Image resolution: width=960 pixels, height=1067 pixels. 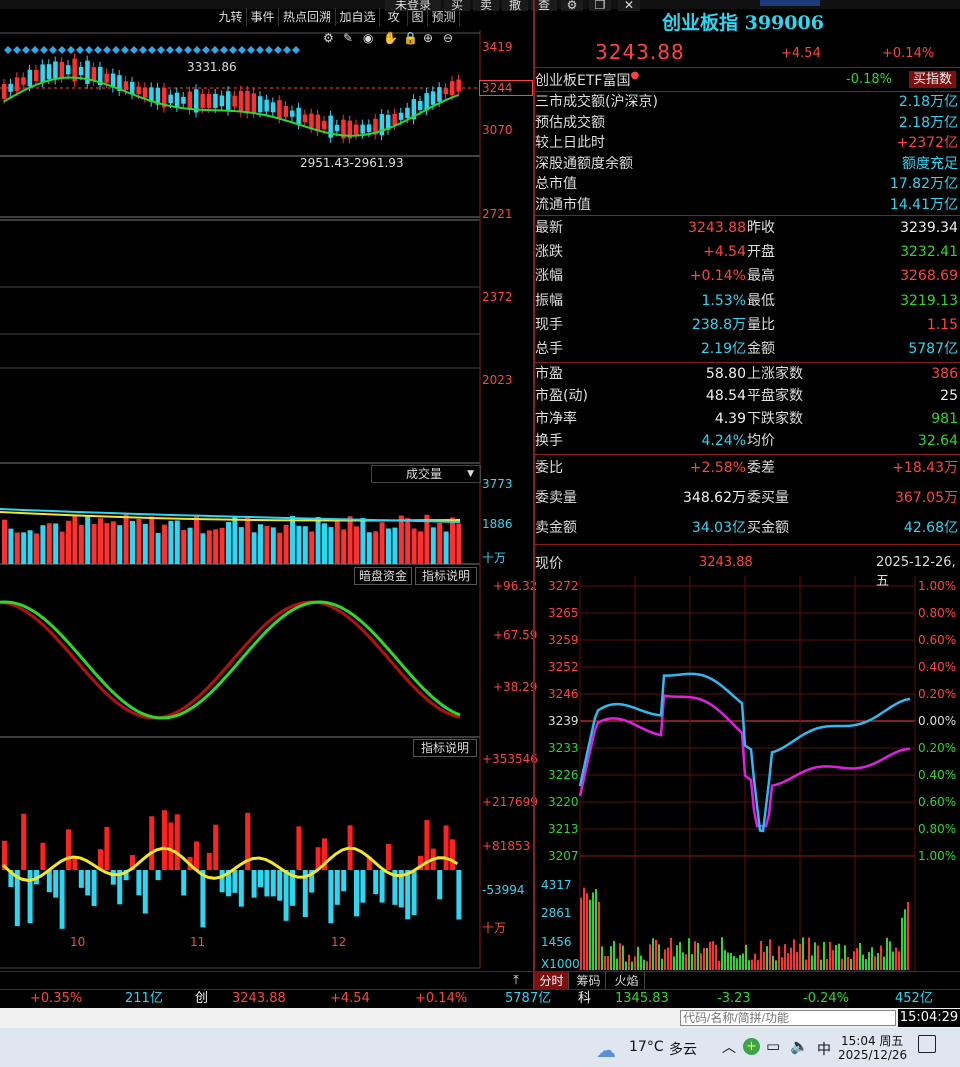 I want to click on market-row: 流通市值 14.41万亿, so click(x=747, y=205).